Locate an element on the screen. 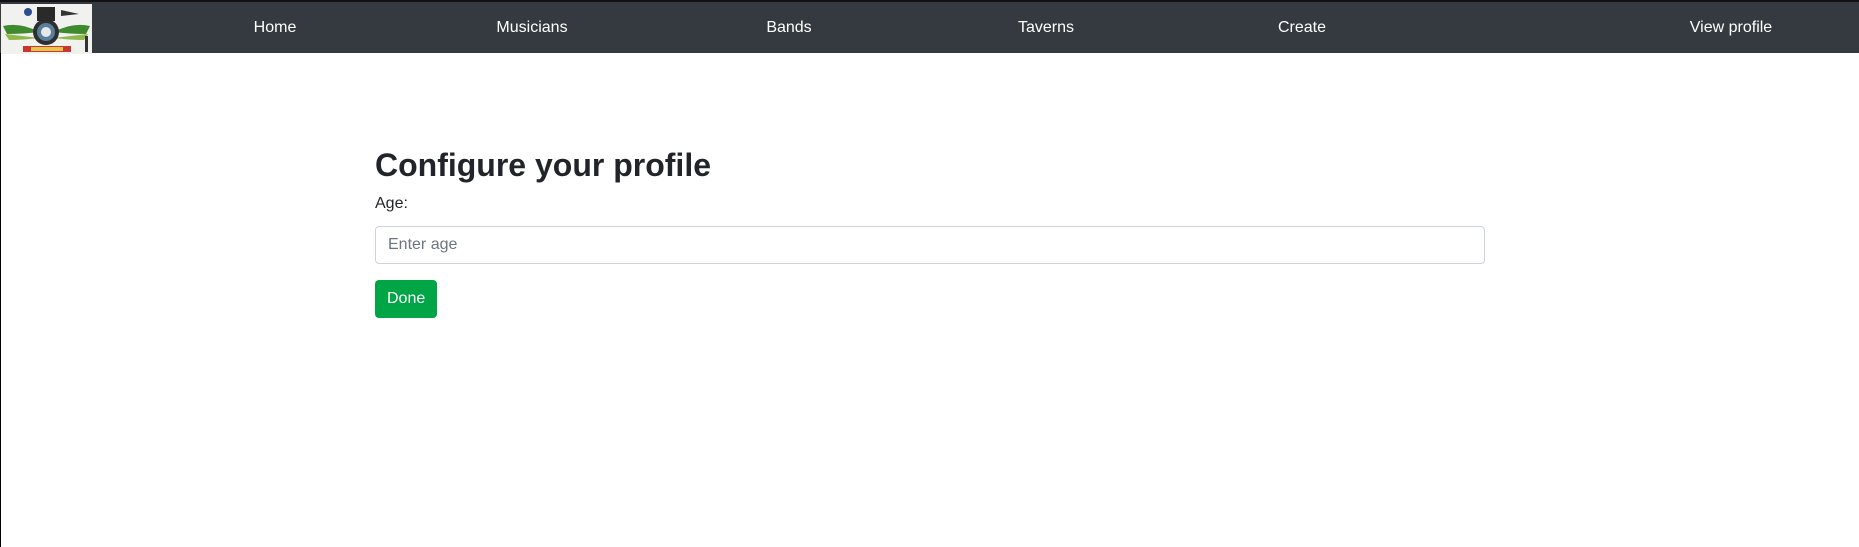 The image size is (1859, 547). age-input is located at coordinates (930, 245).